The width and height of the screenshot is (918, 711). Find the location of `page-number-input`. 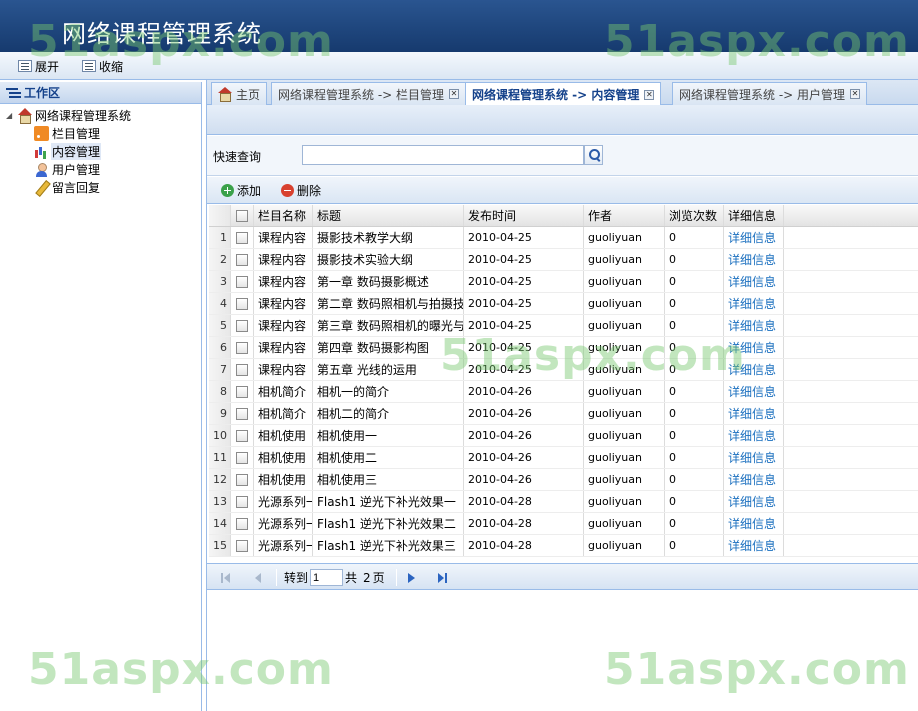

page-number-input is located at coordinates (327, 577).